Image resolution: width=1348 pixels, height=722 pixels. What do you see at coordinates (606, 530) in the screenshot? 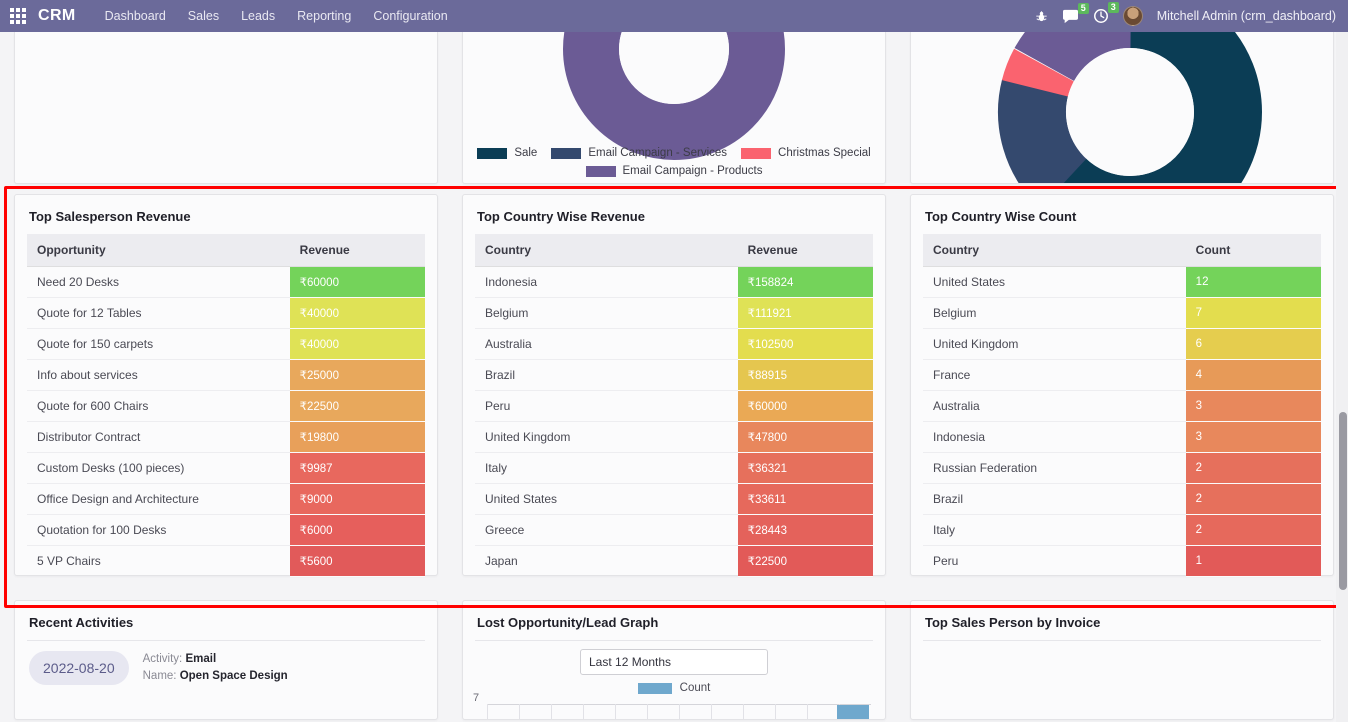
I see `cell-key: Greece` at bounding box center [606, 530].